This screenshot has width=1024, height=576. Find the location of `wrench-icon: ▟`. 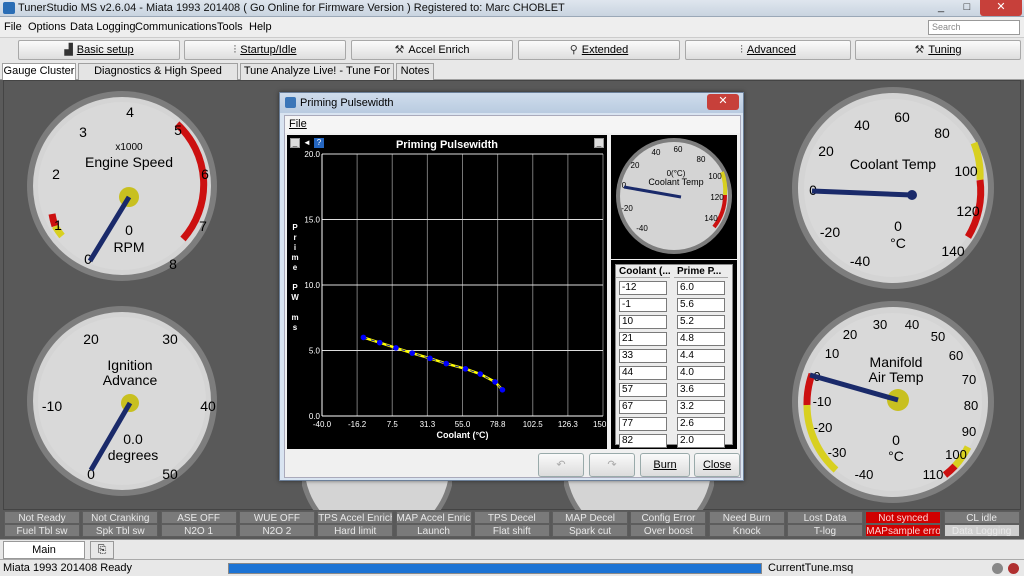

wrench-icon: ▟ is located at coordinates (68, 50).